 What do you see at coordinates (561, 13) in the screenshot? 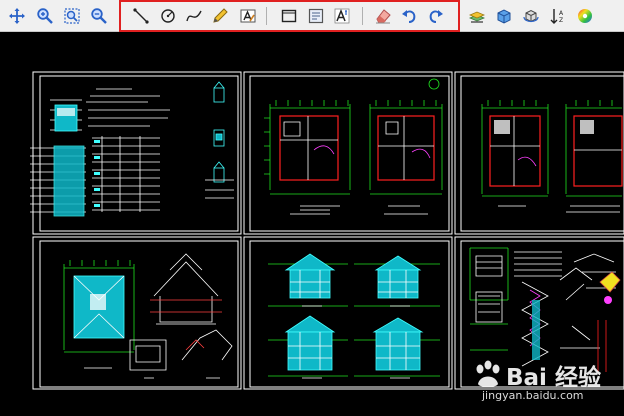
I see `svg-text: A` at bounding box center [561, 13].